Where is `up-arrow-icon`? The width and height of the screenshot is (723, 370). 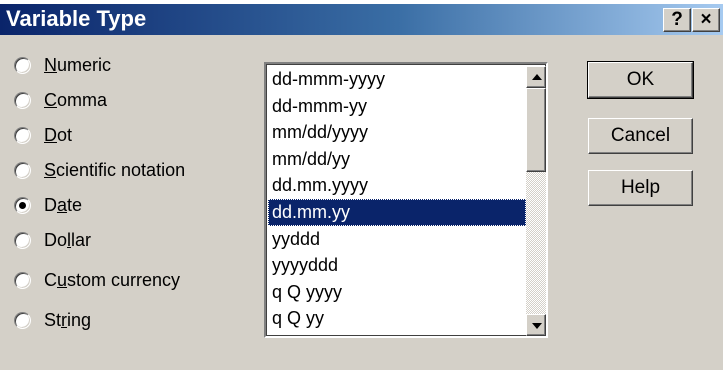 up-arrow-icon is located at coordinates (537, 77).